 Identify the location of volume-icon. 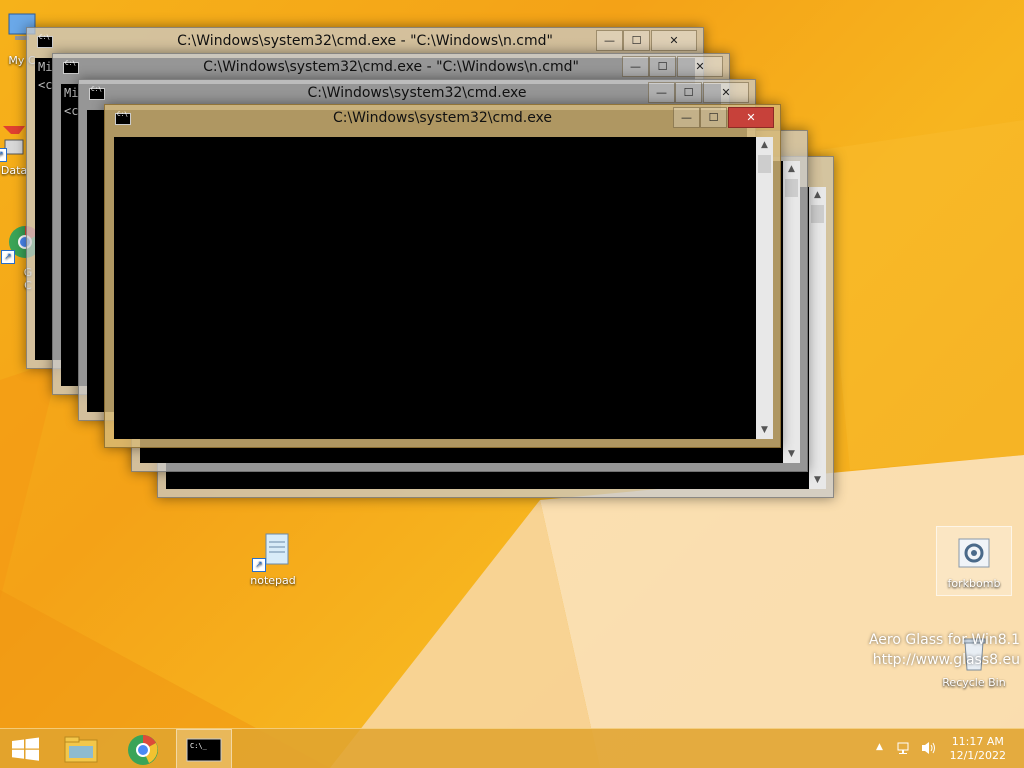
(929, 748).